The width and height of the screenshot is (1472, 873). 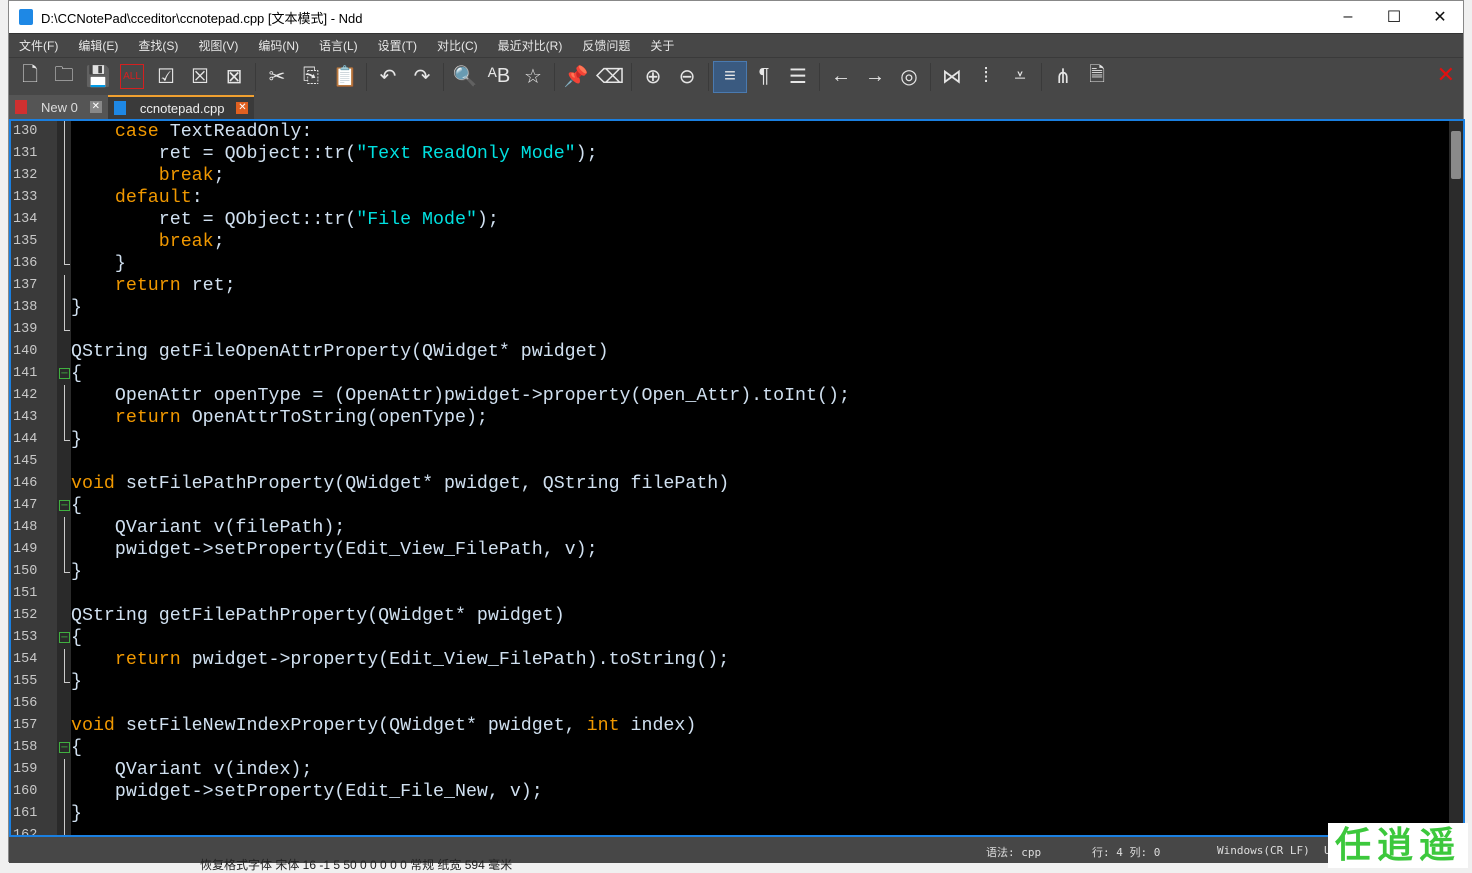 What do you see at coordinates (338, 46) in the screenshot?
I see `menu-item: 语言(L)` at bounding box center [338, 46].